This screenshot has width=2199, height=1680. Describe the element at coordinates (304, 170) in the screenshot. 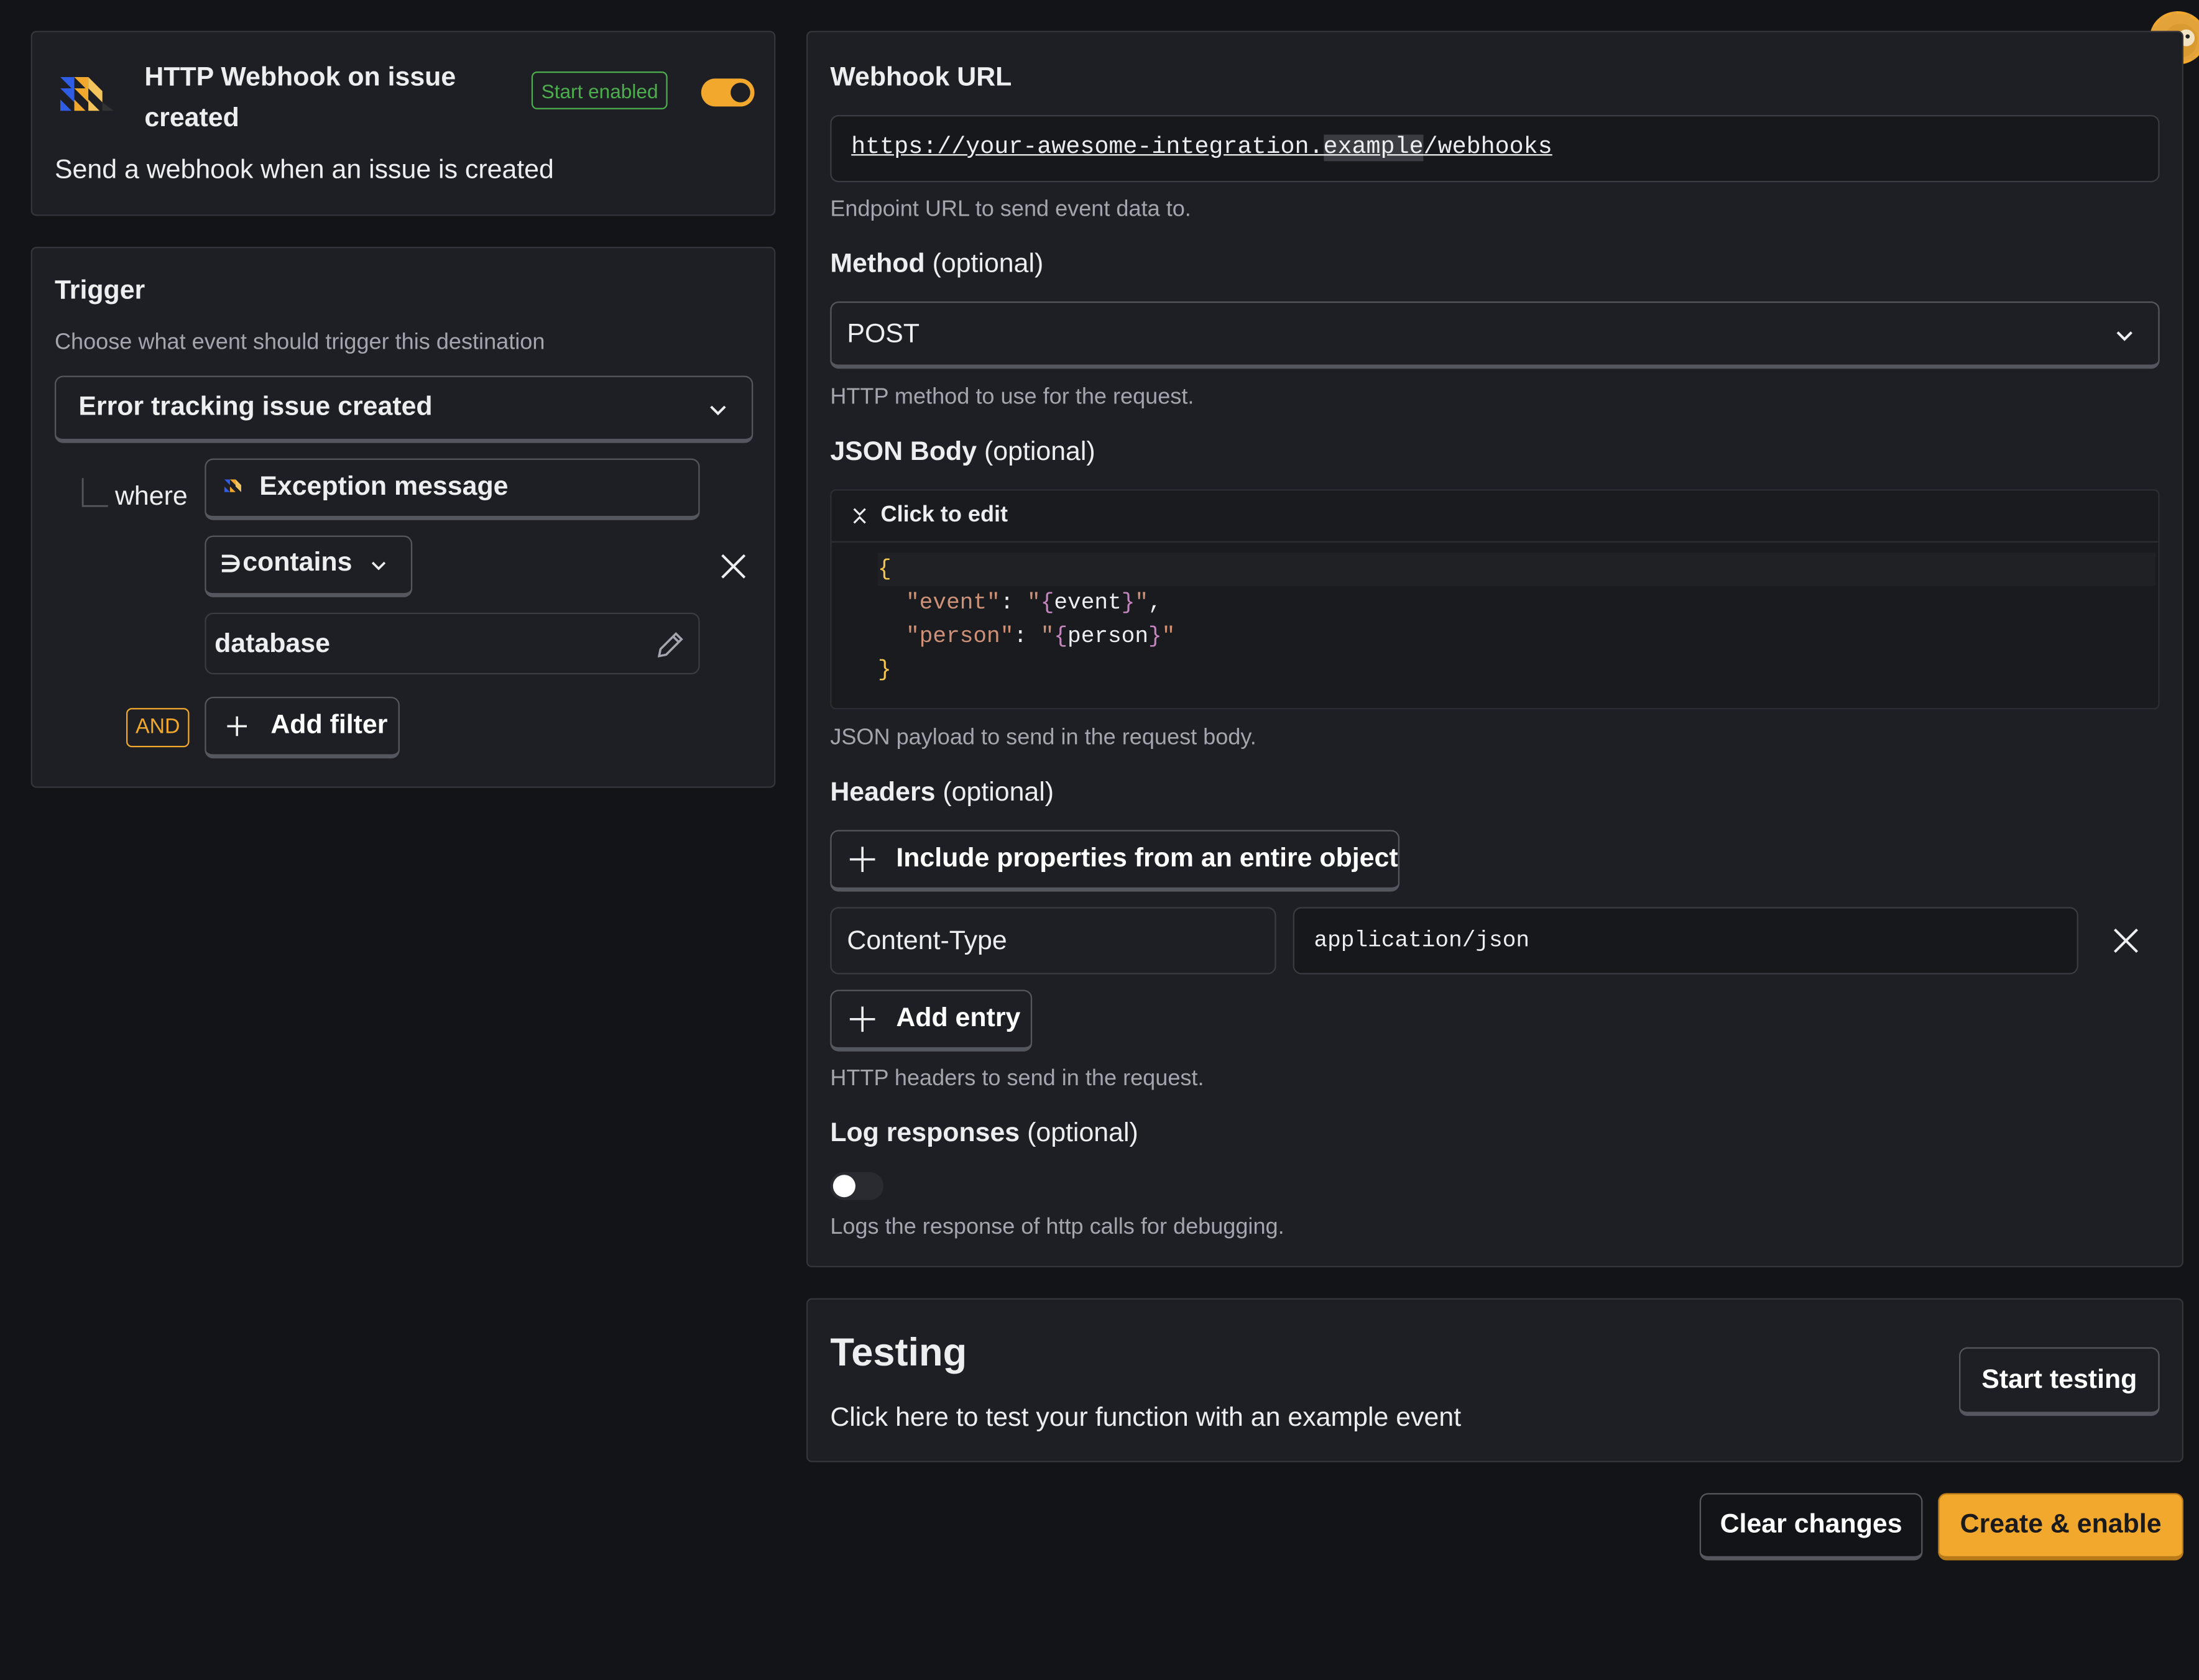

I see `app-description: Send a webhook when an issue is created` at that location.